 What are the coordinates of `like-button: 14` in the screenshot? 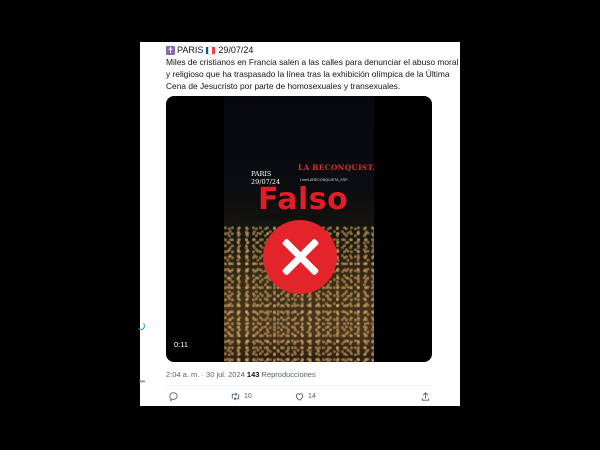 It's located at (305, 396).